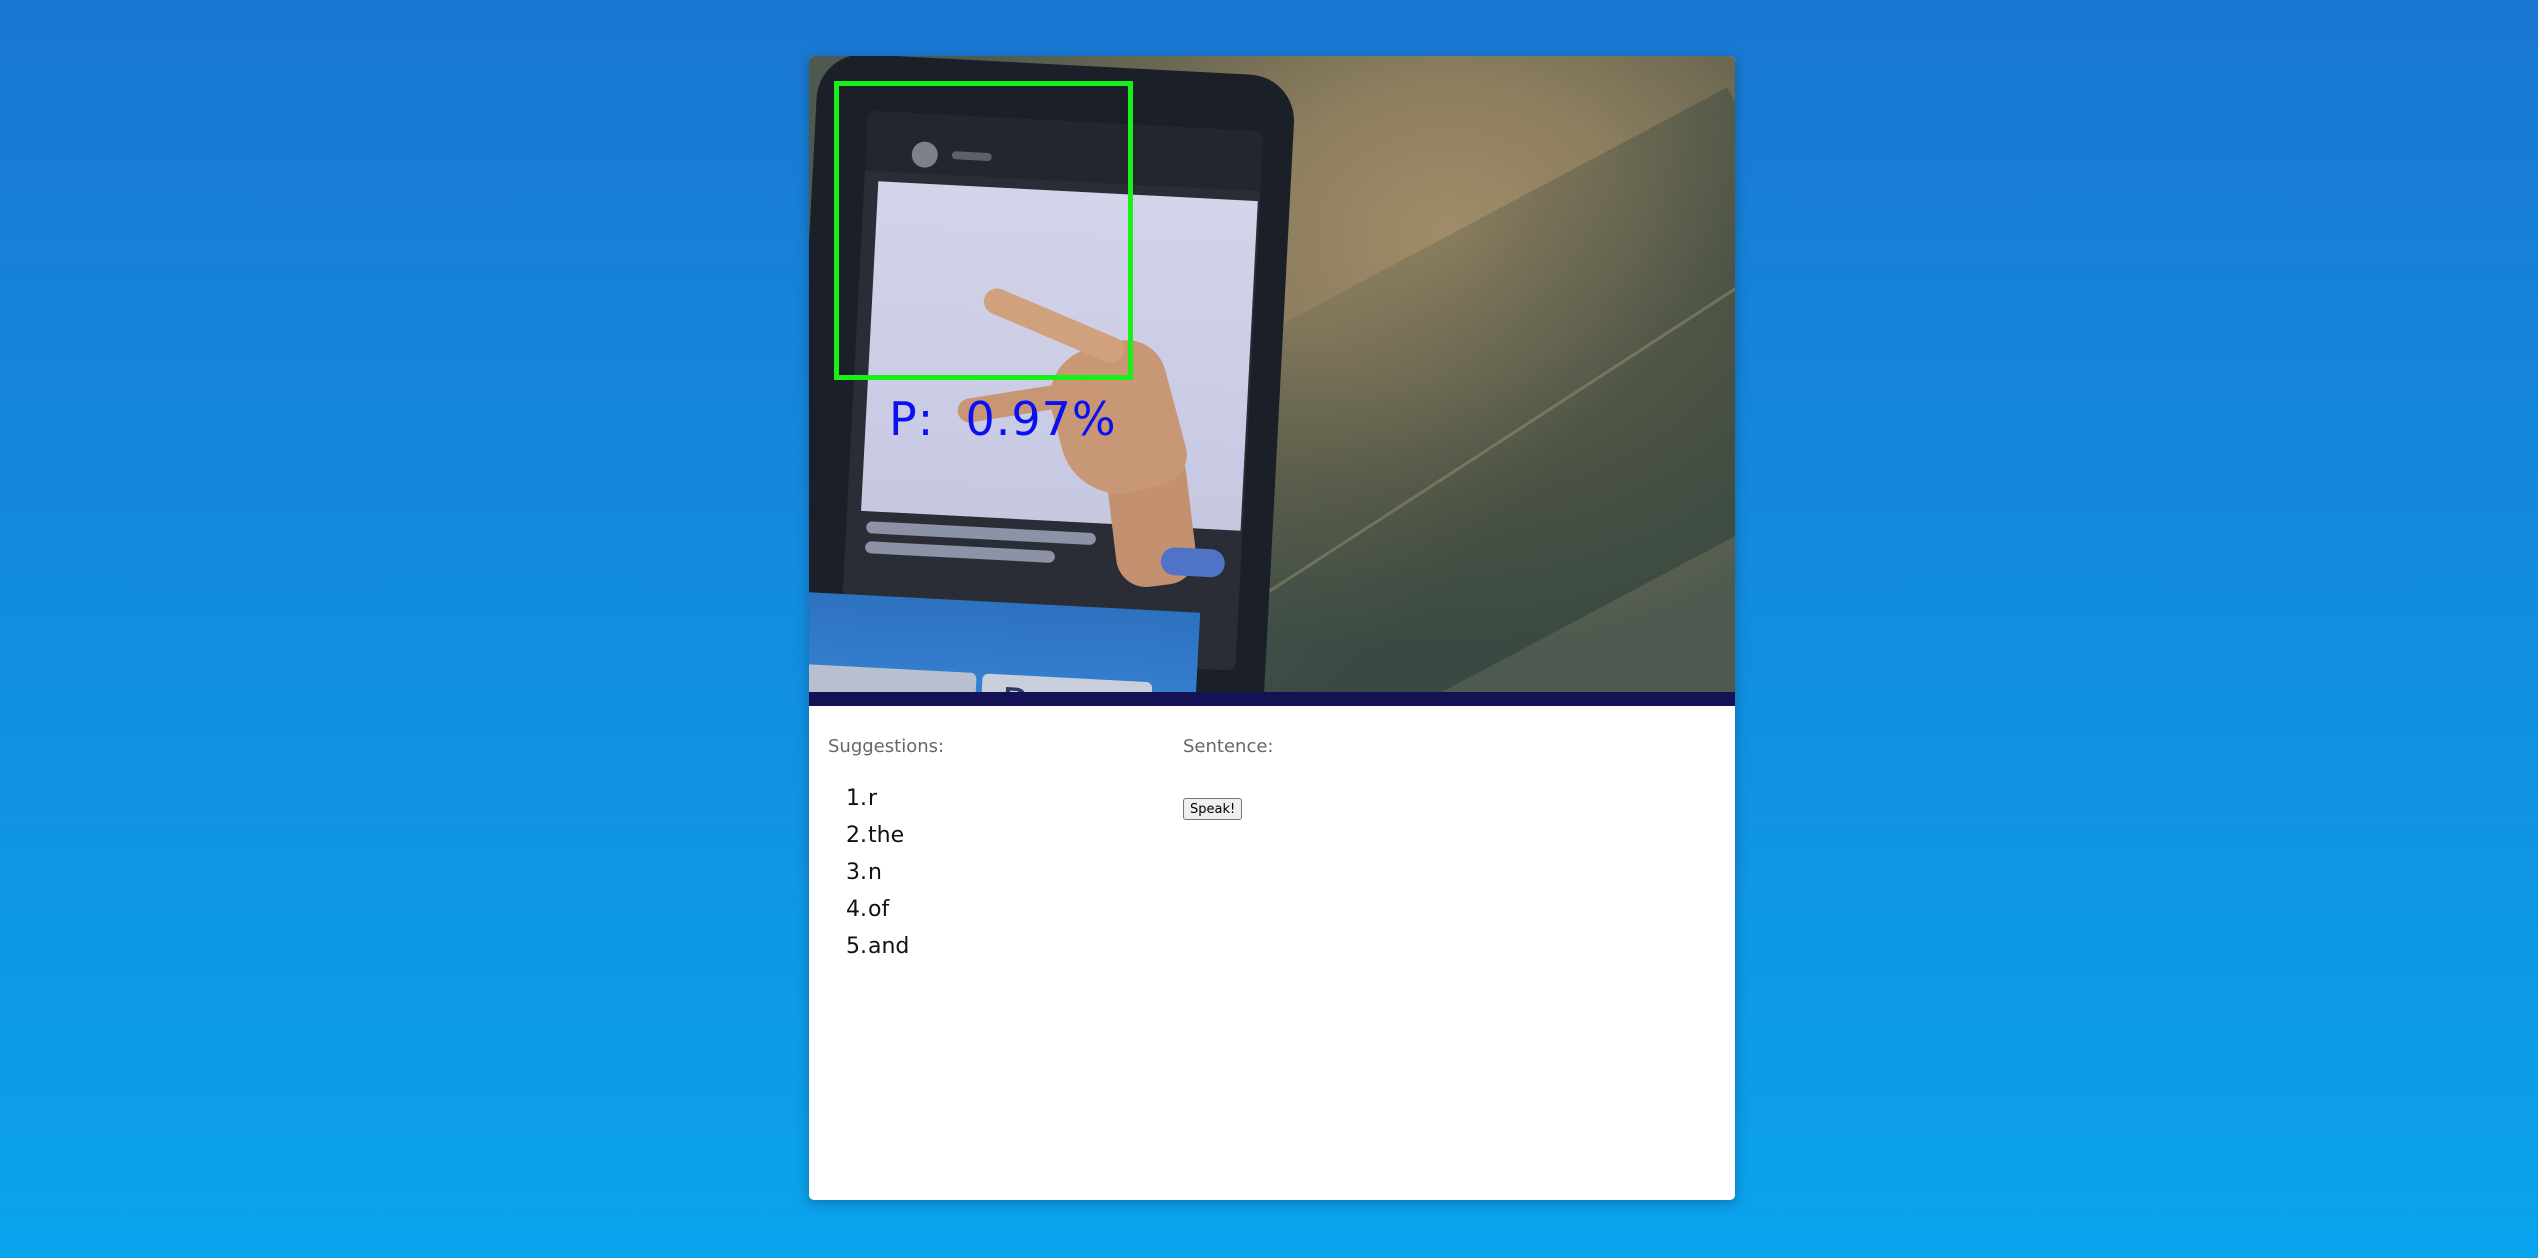 This screenshot has width=2538, height=1258. What do you see at coordinates (1193, 562) in the screenshot?
I see `phone-visit-button` at bounding box center [1193, 562].